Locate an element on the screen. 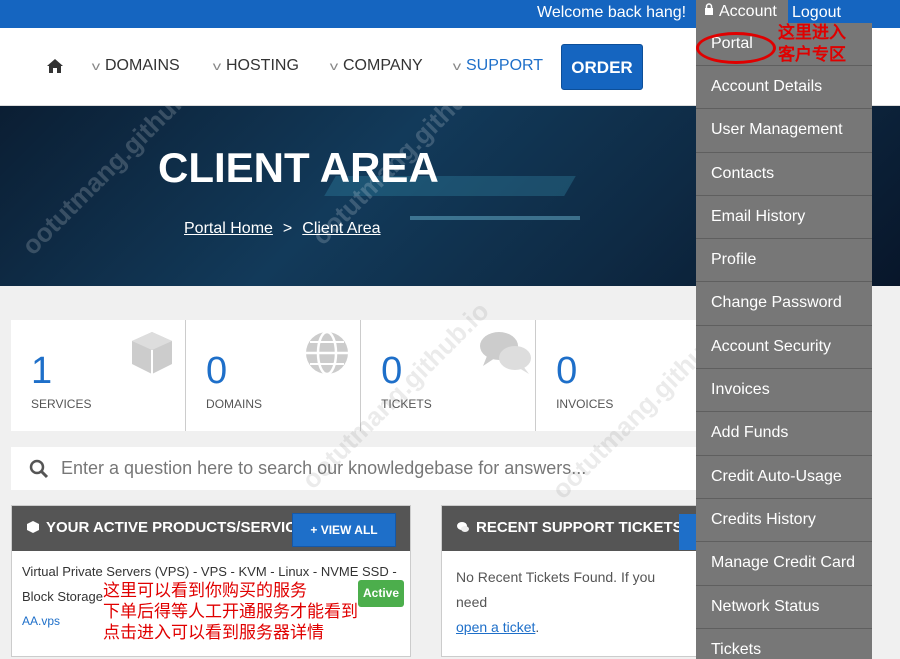 The width and height of the screenshot is (900, 659). stat-label: INVOICES is located at coordinates (585, 404).